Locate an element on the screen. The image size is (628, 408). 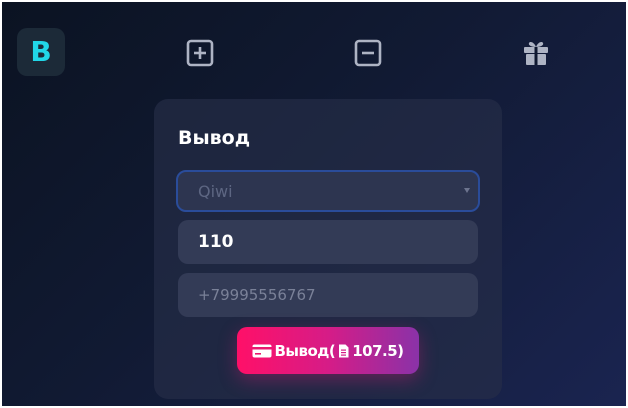
withdraw-title: Вывод is located at coordinates (214, 138).